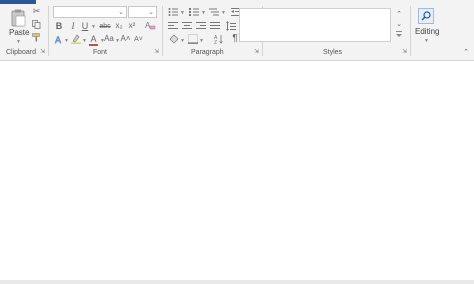  I want to click on italic-button: I, so click(73, 26).